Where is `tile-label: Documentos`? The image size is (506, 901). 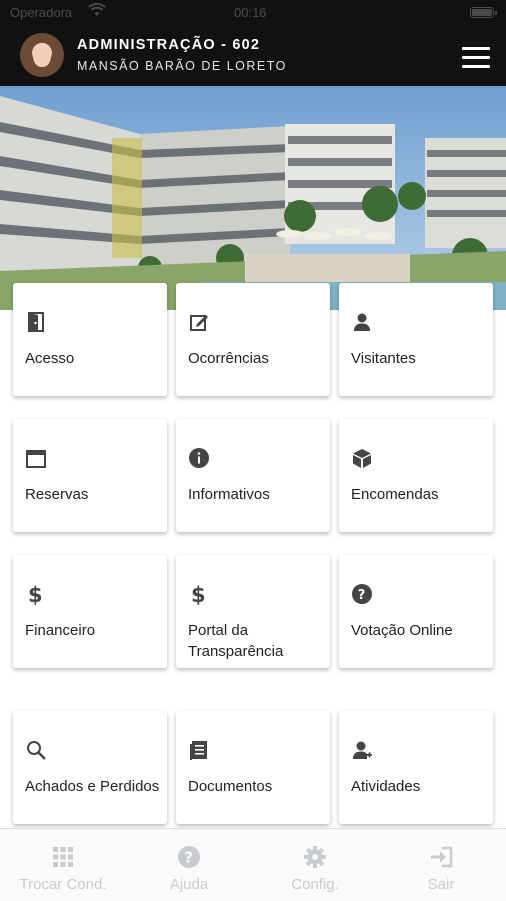
tile-label: Documentos is located at coordinates (230, 786).